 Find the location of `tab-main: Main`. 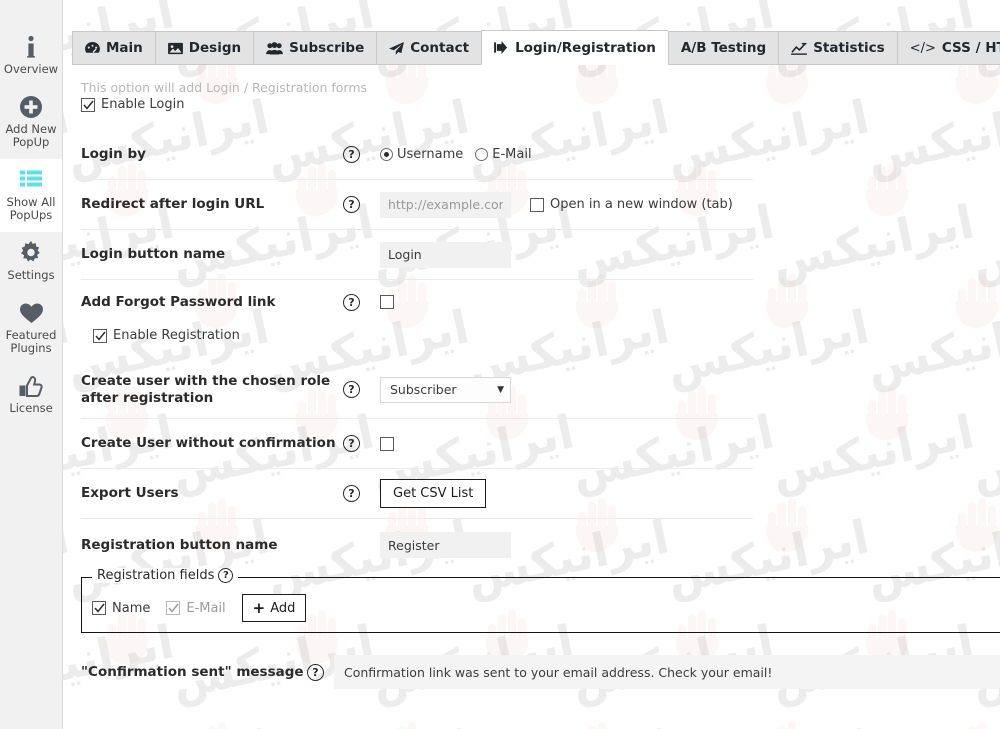

tab-main: Main is located at coordinates (113, 48).